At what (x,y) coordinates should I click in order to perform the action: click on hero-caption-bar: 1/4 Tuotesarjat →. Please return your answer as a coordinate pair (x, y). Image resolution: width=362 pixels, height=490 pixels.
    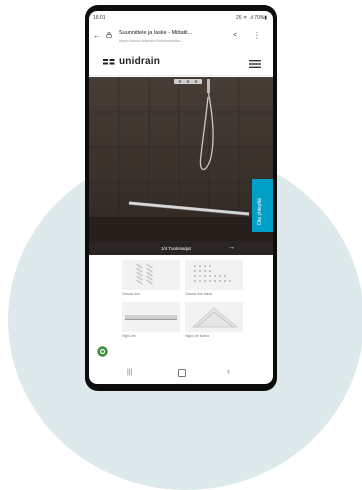
    Looking at the image, I should click on (181, 248).